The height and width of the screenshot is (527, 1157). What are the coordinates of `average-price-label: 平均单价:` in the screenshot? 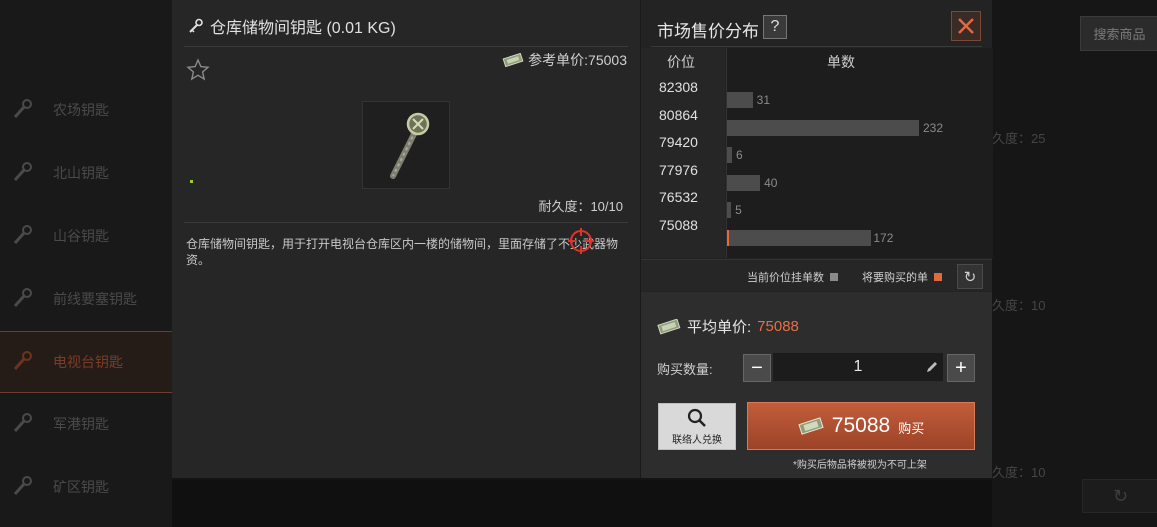 It's located at (719, 327).